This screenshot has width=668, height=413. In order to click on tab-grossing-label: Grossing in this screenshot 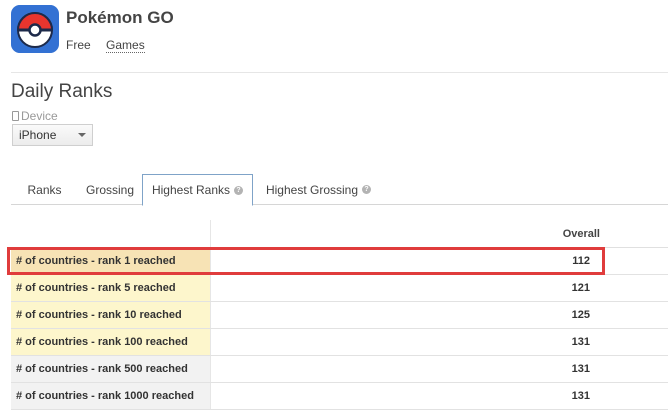, I will do `click(110, 189)`.